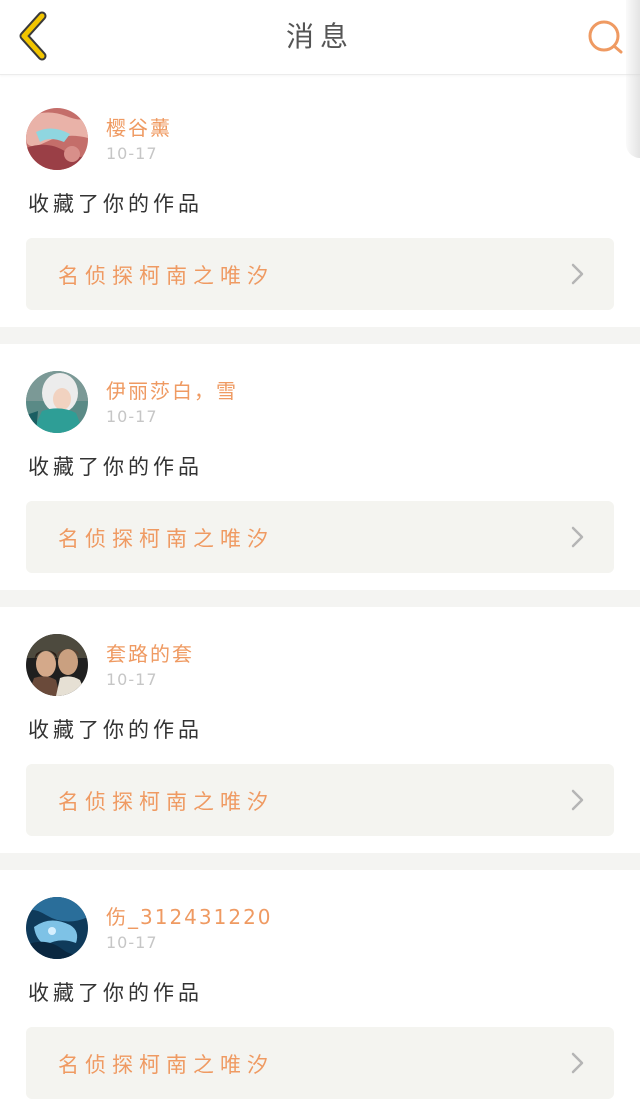 The height and width of the screenshot is (1116, 640). I want to click on username: 伊丽莎白，雪, so click(172, 389).